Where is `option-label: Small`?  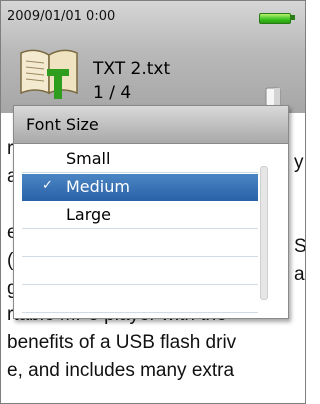
option-label: Small is located at coordinates (88, 158).